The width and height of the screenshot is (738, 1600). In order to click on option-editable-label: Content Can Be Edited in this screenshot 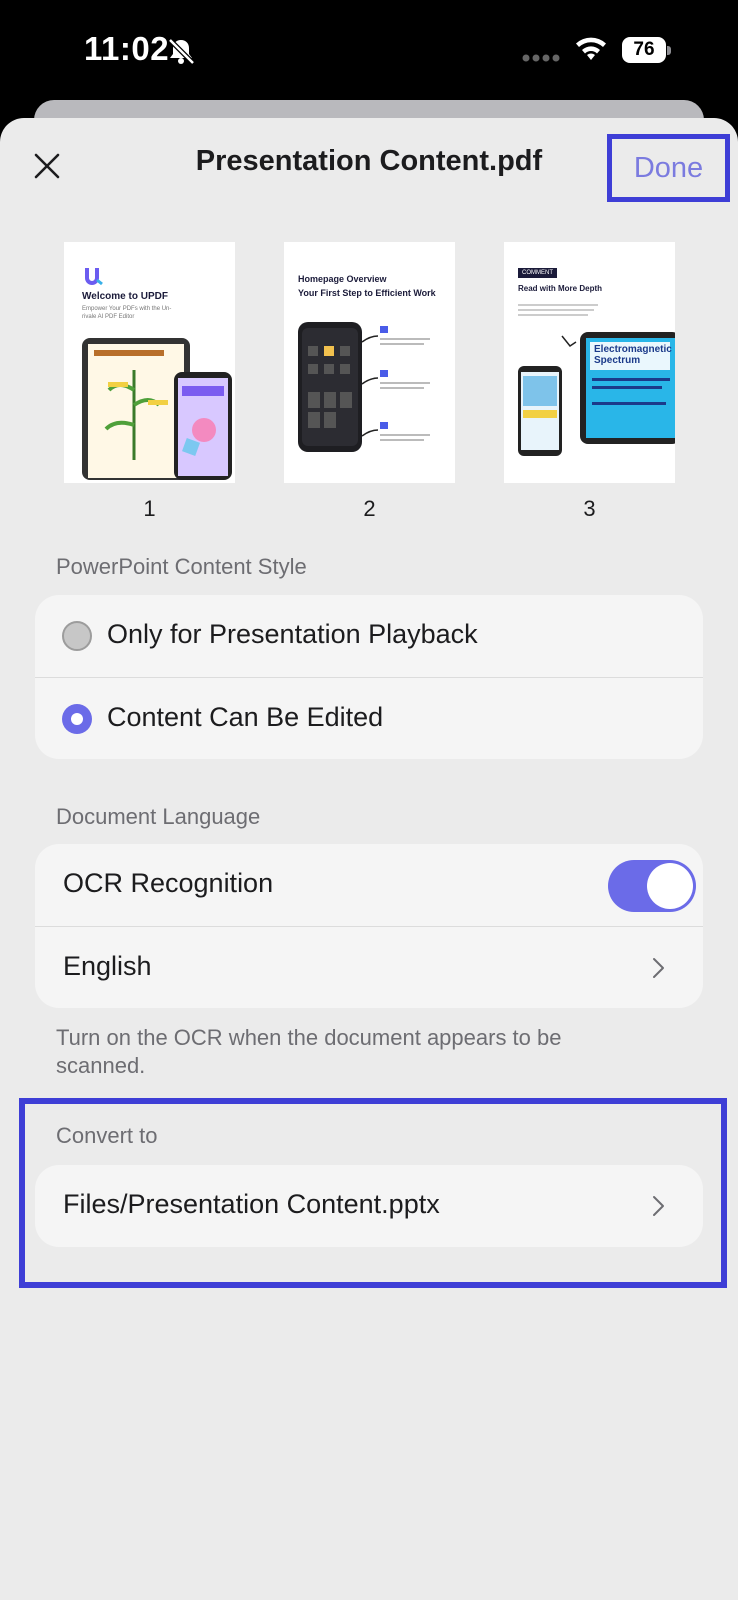, I will do `click(245, 717)`.